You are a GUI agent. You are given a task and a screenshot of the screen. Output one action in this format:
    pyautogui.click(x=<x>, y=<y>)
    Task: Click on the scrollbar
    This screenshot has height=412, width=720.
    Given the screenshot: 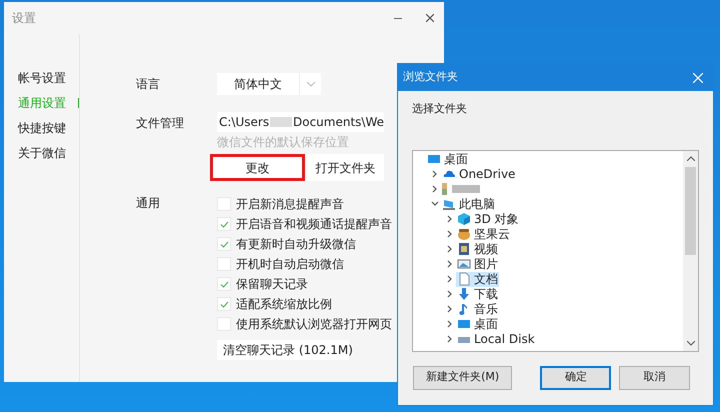 What is the action you would take?
    pyautogui.click(x=690, y=250)
    